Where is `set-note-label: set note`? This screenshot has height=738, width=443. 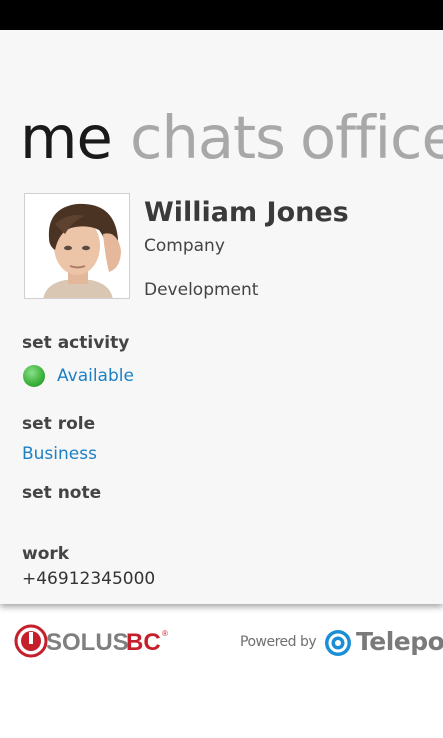
set-note-label: set note is located at coordinates (61, 493).